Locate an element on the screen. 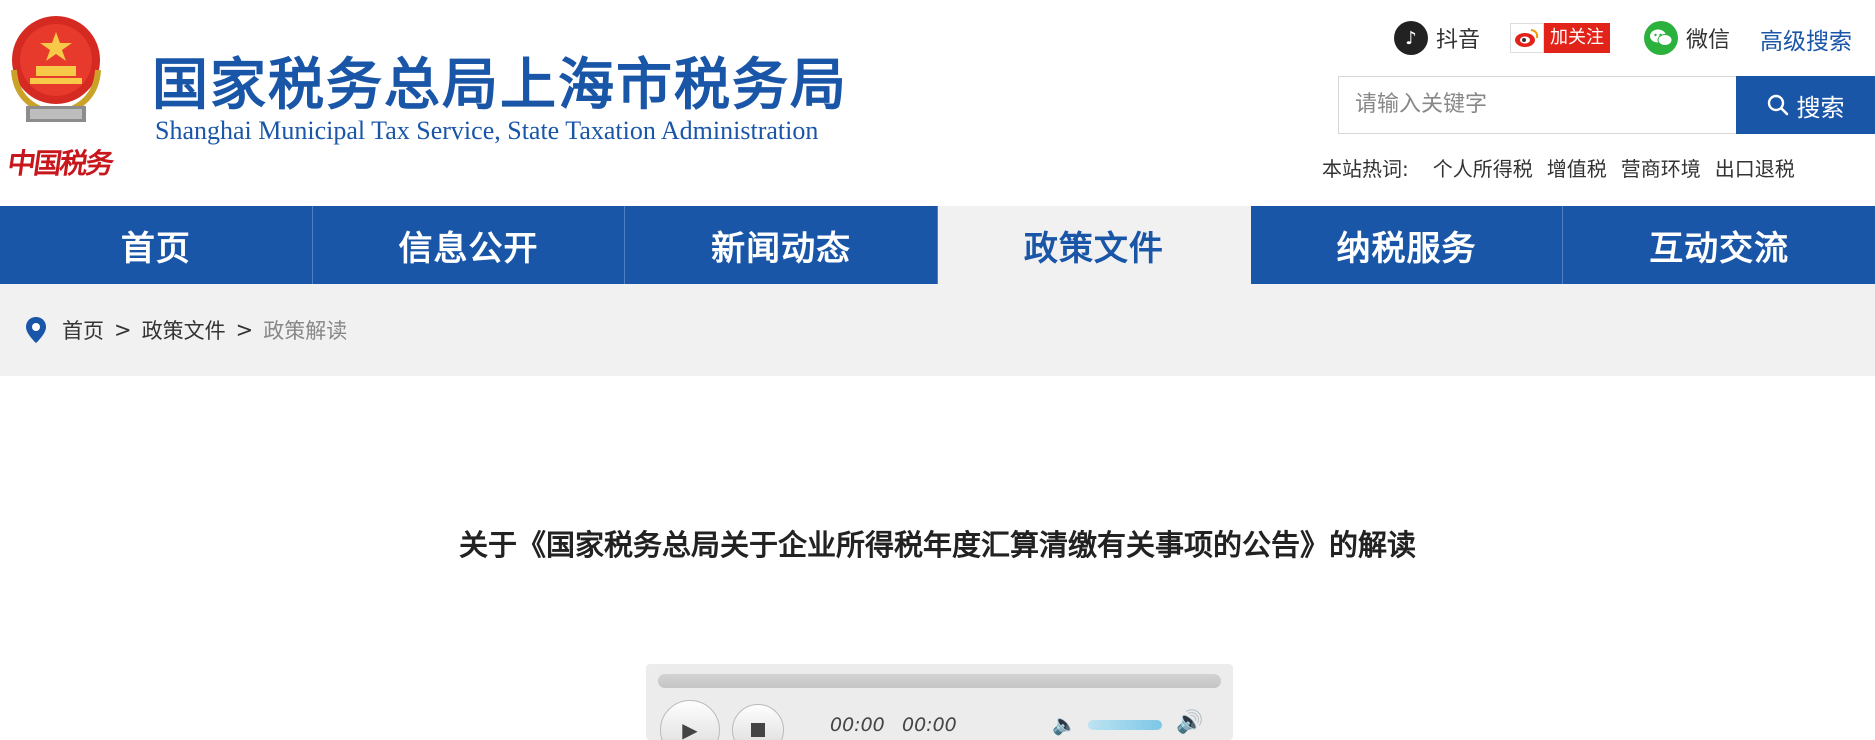 Image resolution: width=1875 pixels, height=740 pixels. nav-item-home: 首页 is located at coordinates (156, 245).